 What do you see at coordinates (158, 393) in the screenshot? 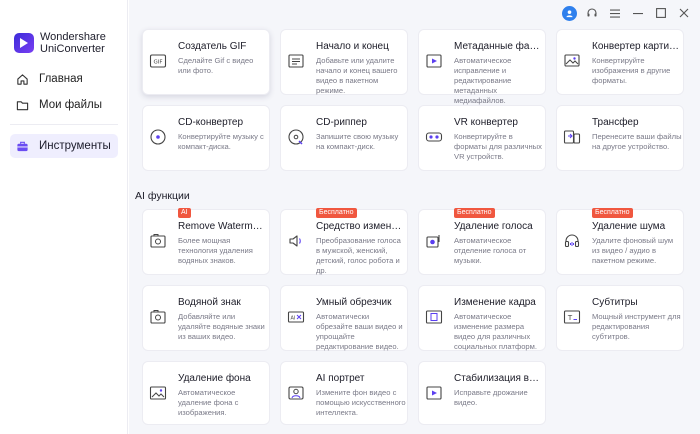
I see `bg-remove-icon` at bounding box center [158, 393].